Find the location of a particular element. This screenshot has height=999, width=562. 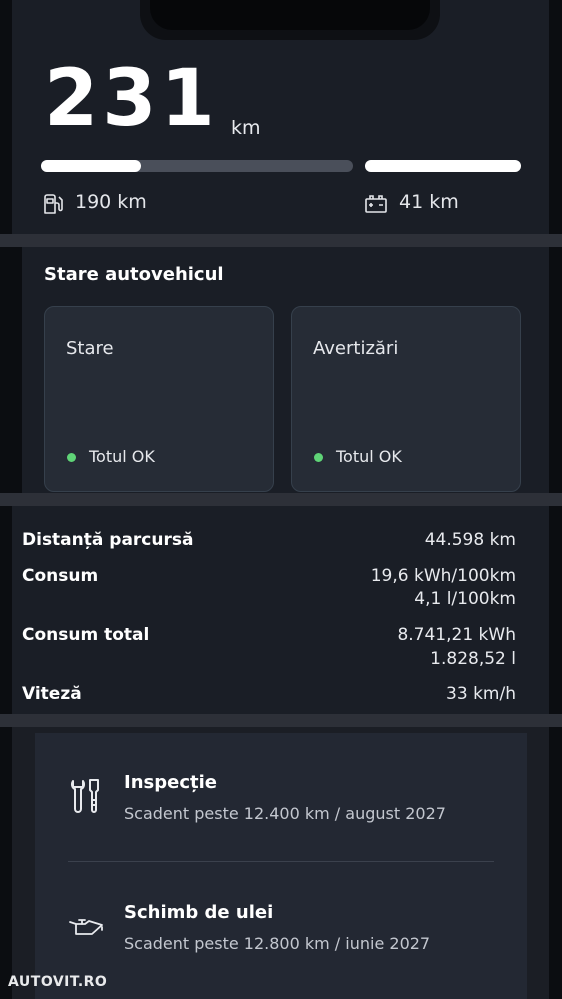

warnings-tile-label: Avertizări is located at coordinates (356, 348).